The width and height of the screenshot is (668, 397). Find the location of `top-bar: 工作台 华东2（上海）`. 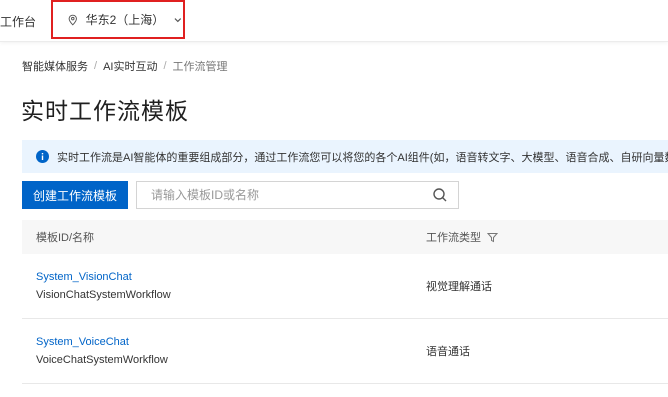

top-bar: 工作台 华东2（上海） is located at coordinates (334, 21).